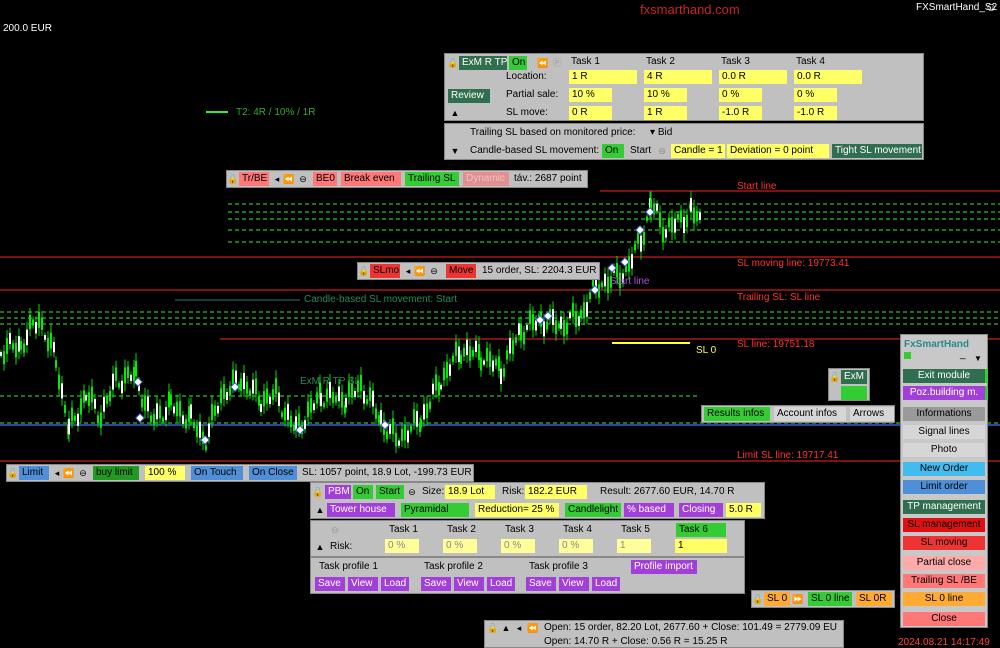 The height and width of the screenshot is (648, 1000). Describe the element at coordinates (517, 510) in the screenshot. I see `reduction-field: Reduction= 25 %` at that location.